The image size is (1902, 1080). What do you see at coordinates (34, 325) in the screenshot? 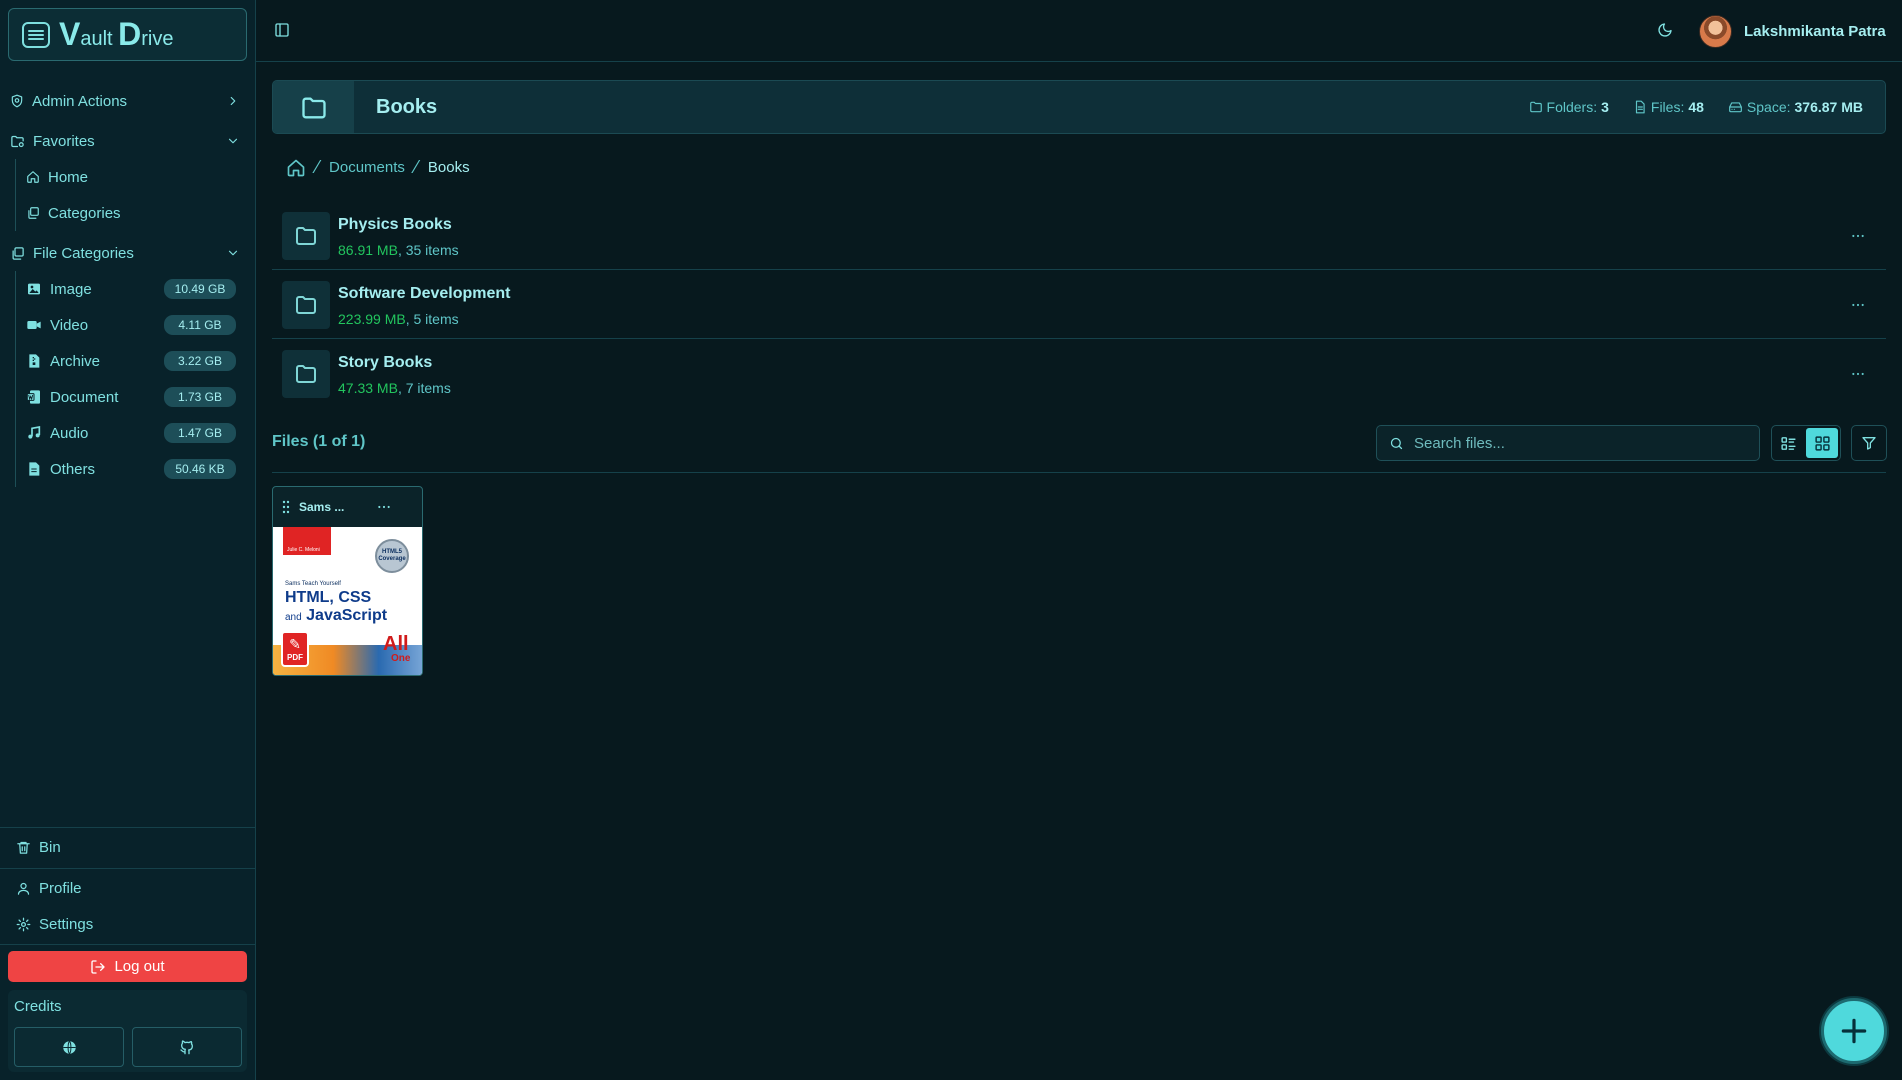
I see `video-icon` at bounding box center [34, 325].